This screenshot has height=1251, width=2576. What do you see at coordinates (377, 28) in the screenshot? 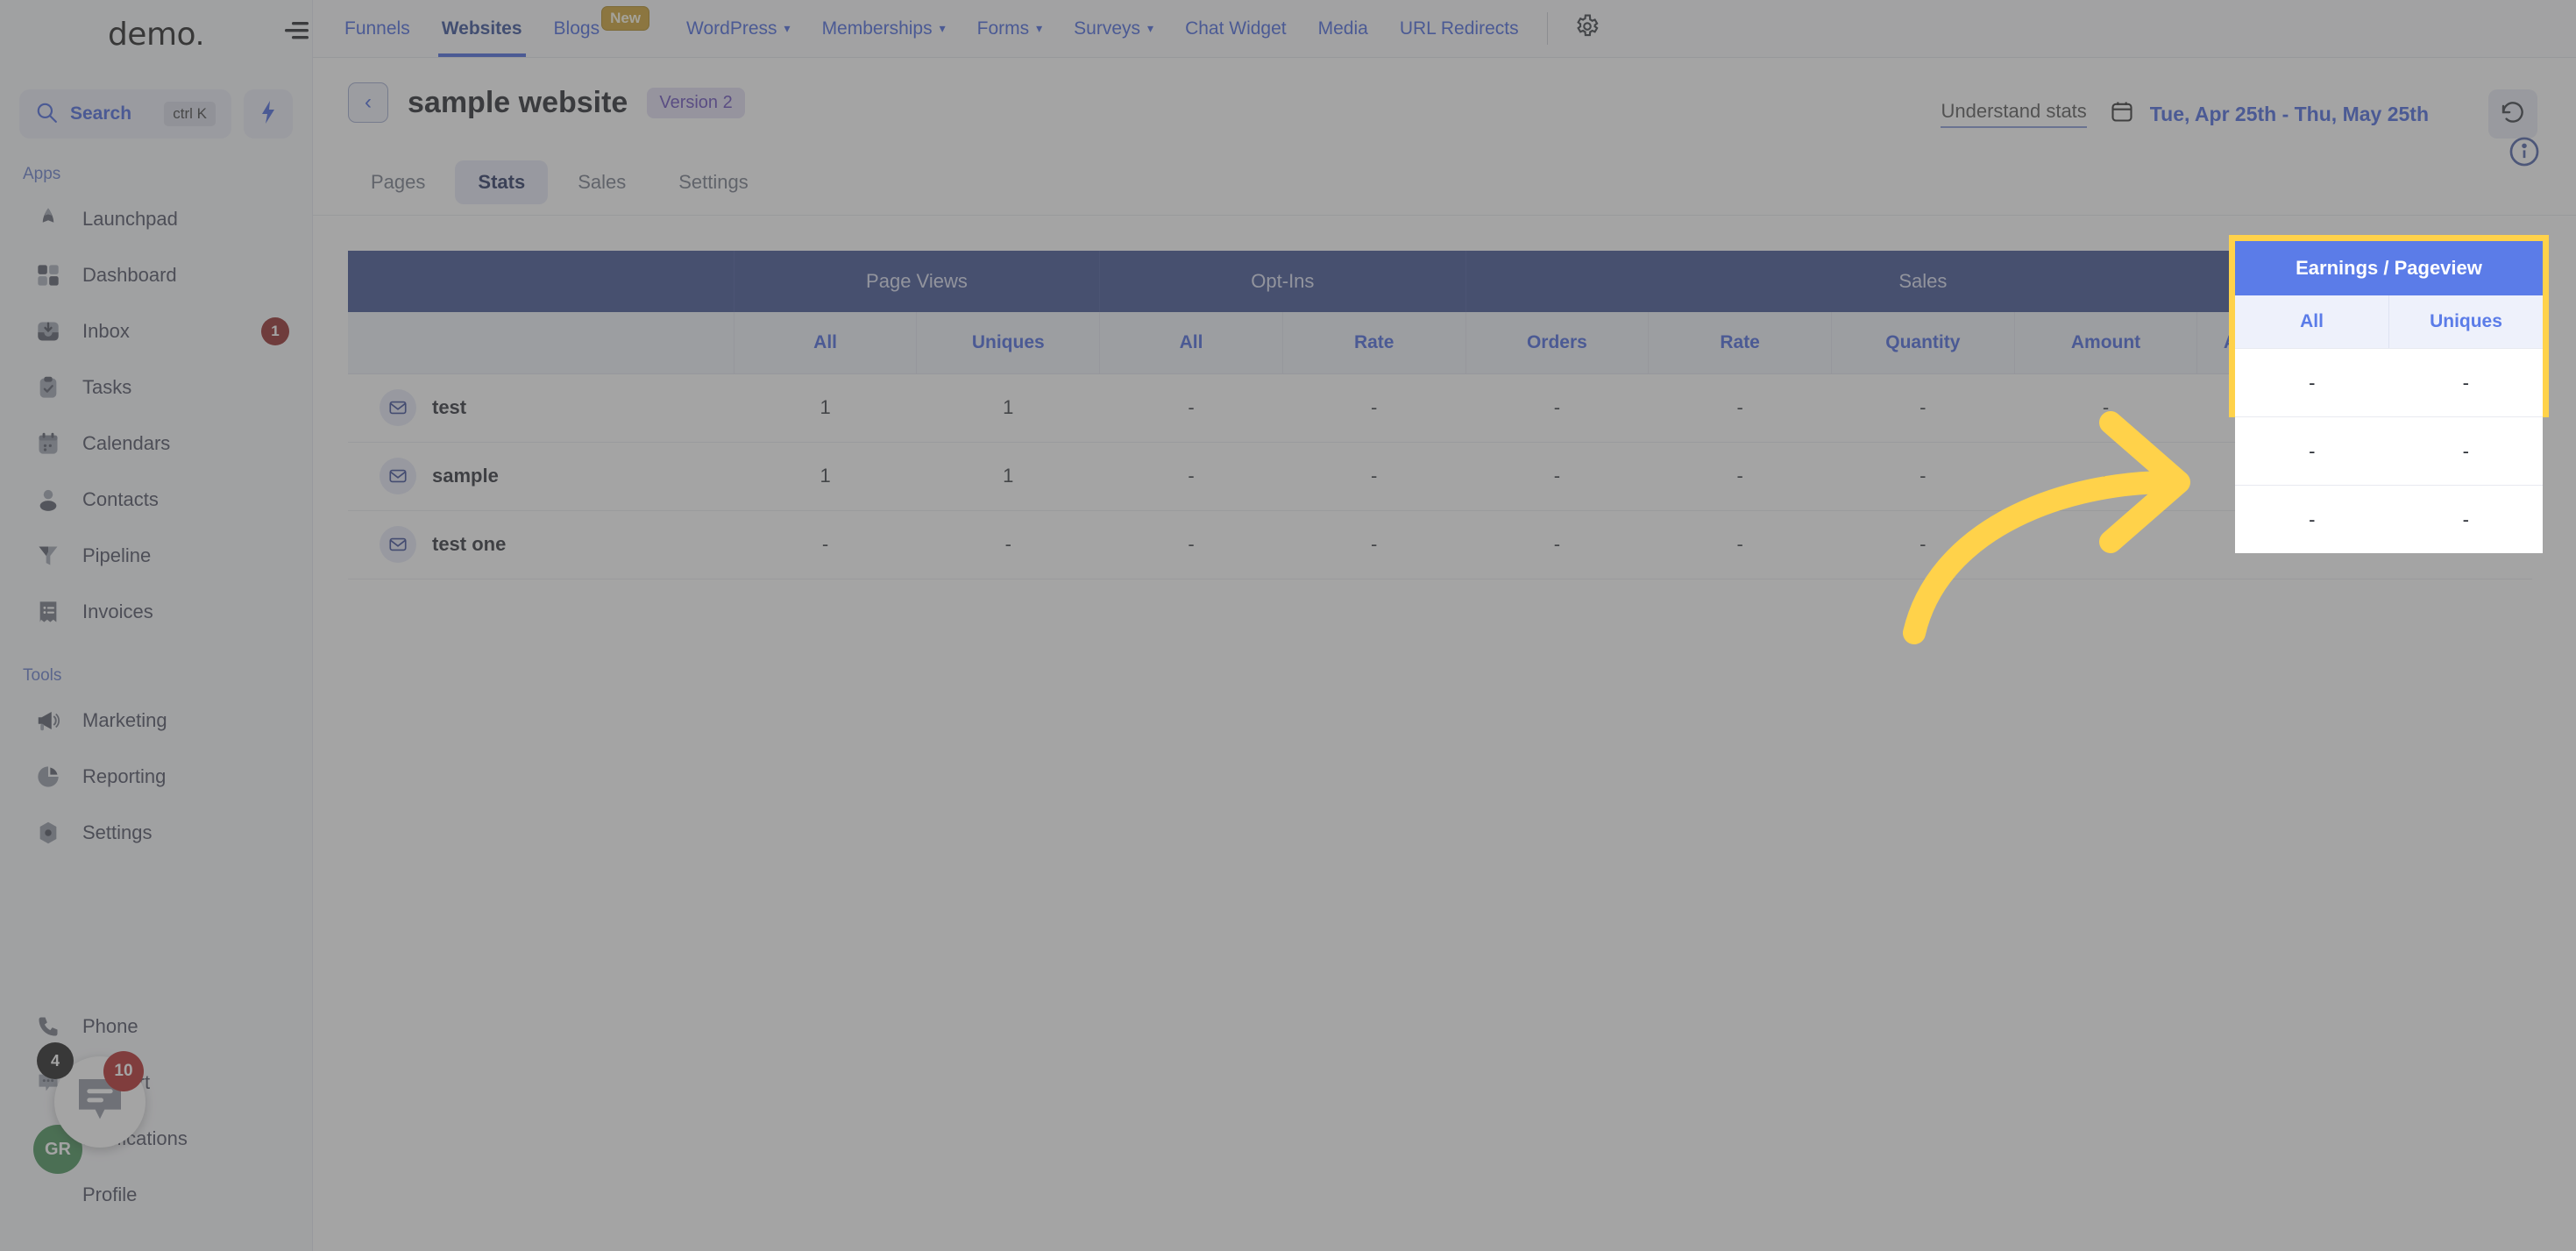
I see `topnav-item-funnels: Funnels` at bounding box center [377, 28].